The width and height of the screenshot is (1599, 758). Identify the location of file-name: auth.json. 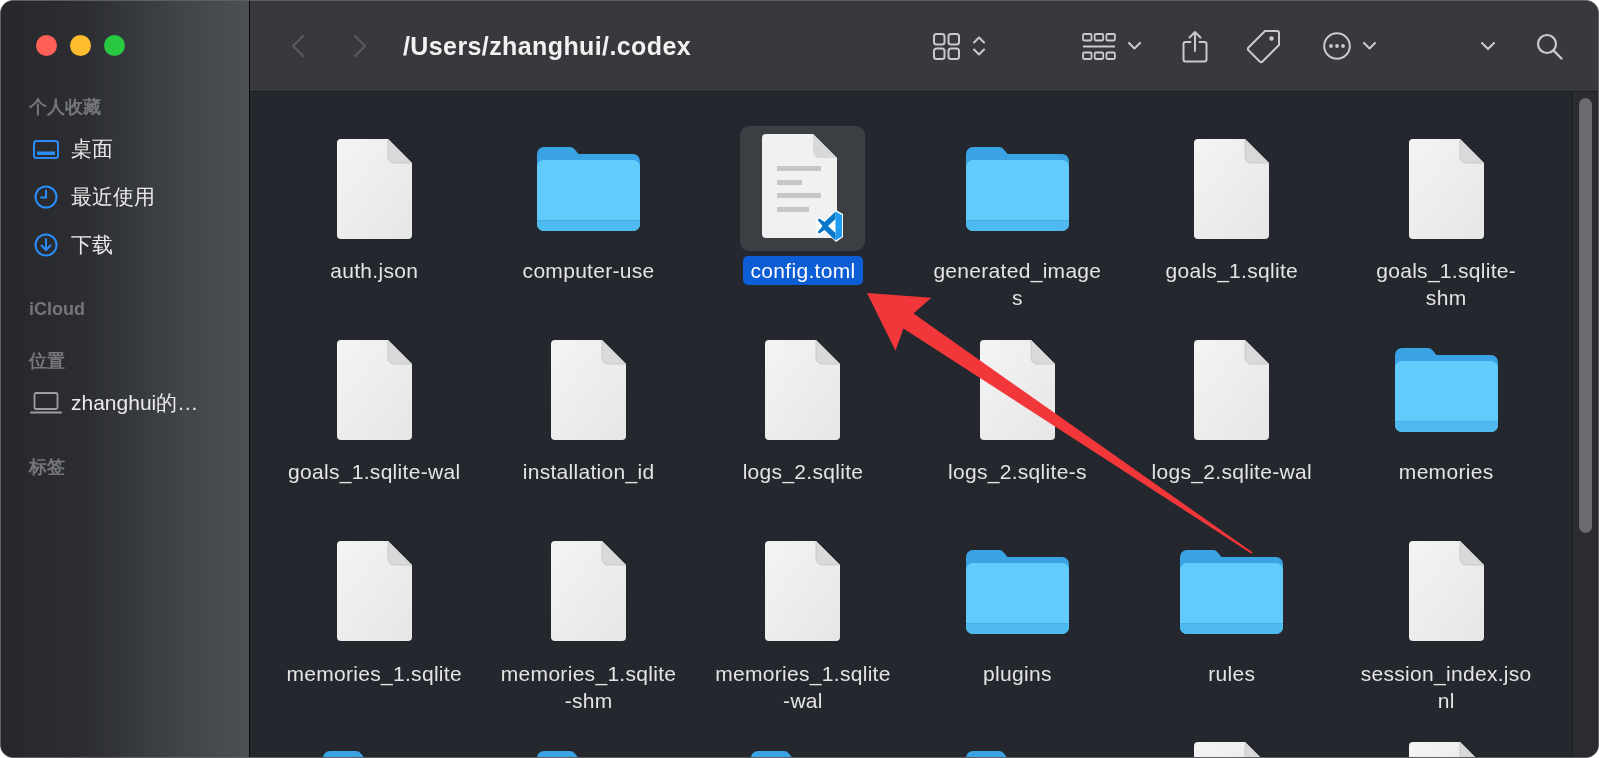
(374, 270).